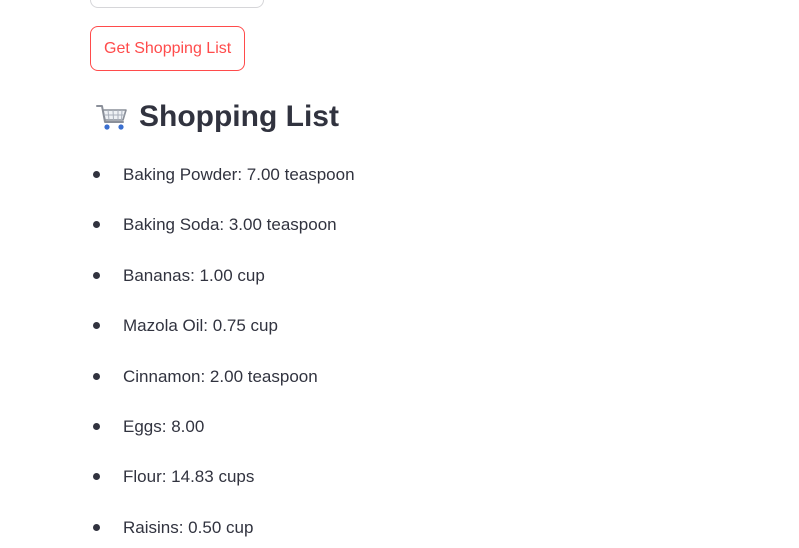 The width and height of the screenshot is (799, 548). What do you see at coordinates (194, 275) in the screenshot?
I see `list-item-text: Bananas: 1.00 cup` at bounding box center [194, 275].